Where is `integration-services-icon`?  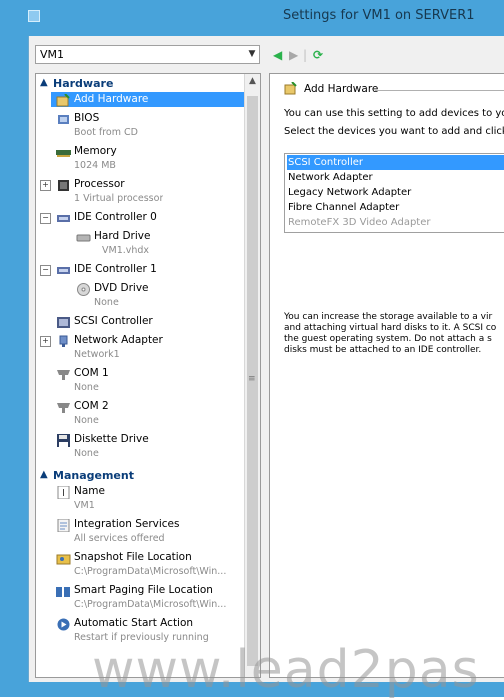 integration-services-icon is located at coordinates (63, 525).